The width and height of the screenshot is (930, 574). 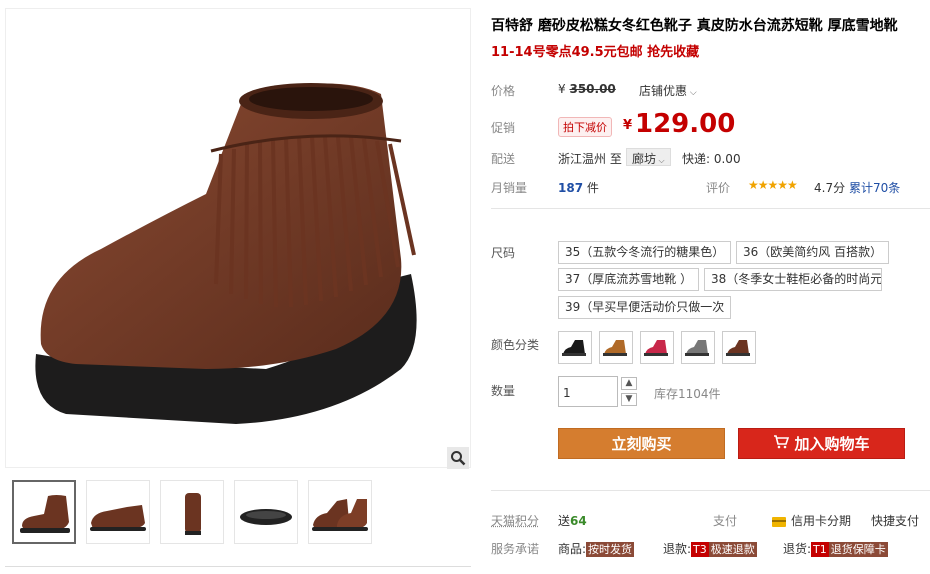 I want to click on service-badge: 退货保障卡, so click(x=858, y=549).